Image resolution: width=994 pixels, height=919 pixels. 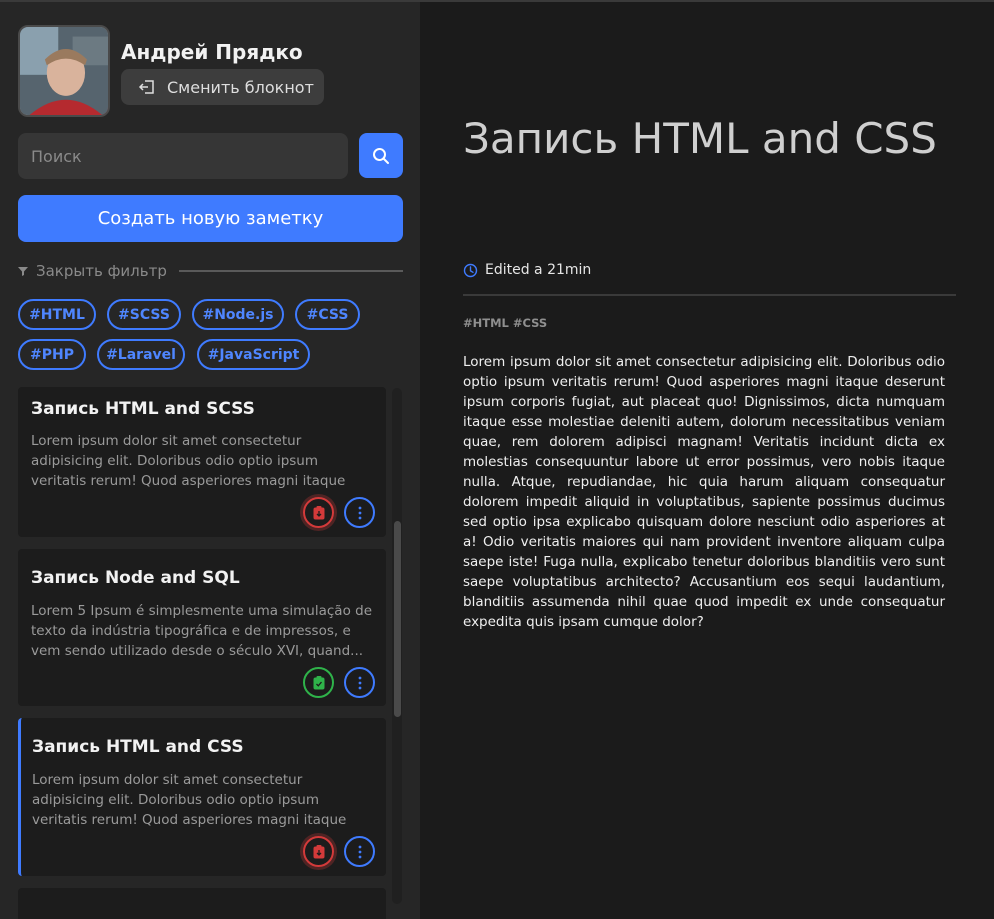 I want to click on note-title: Запись Node and SQL, so click(x=135, y=578).